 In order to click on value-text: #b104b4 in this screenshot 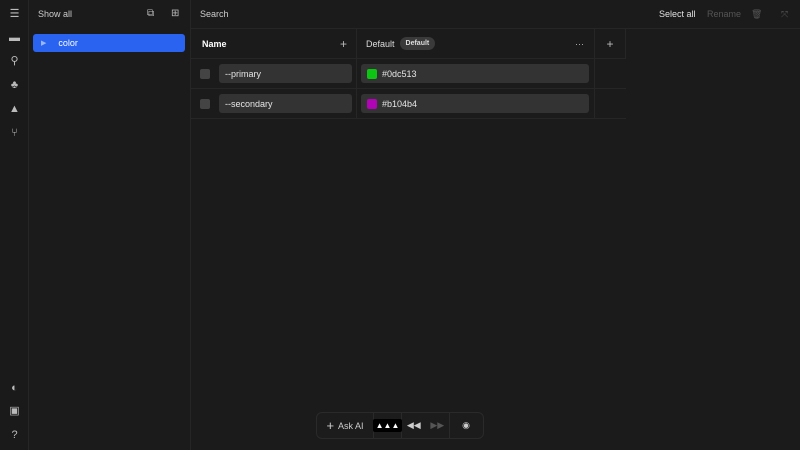, I will do `click(400, 103)`.